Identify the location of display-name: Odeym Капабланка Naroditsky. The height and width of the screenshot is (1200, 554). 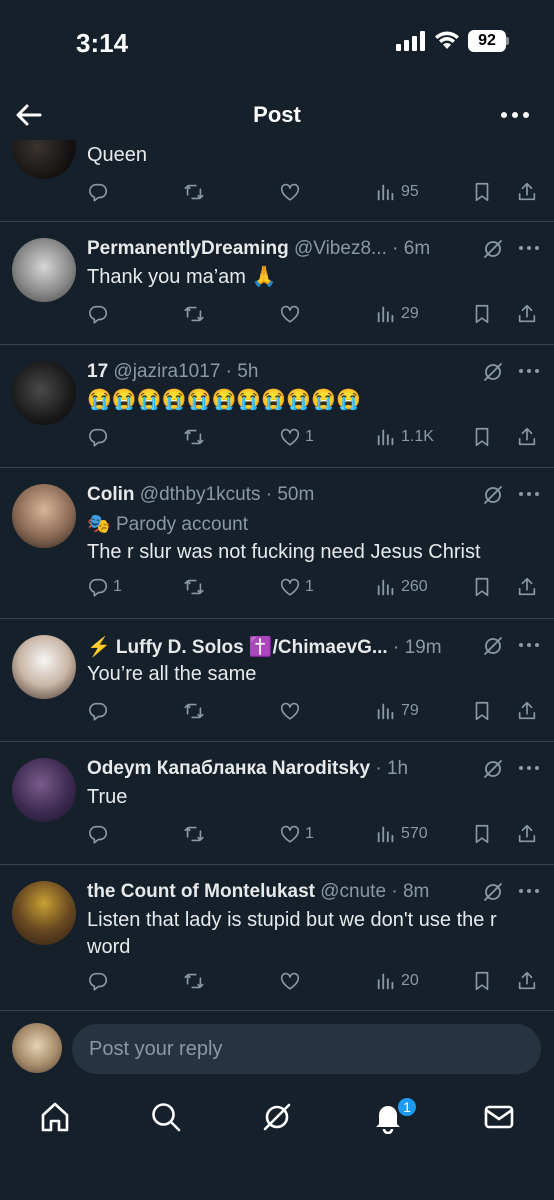
(228, 768).